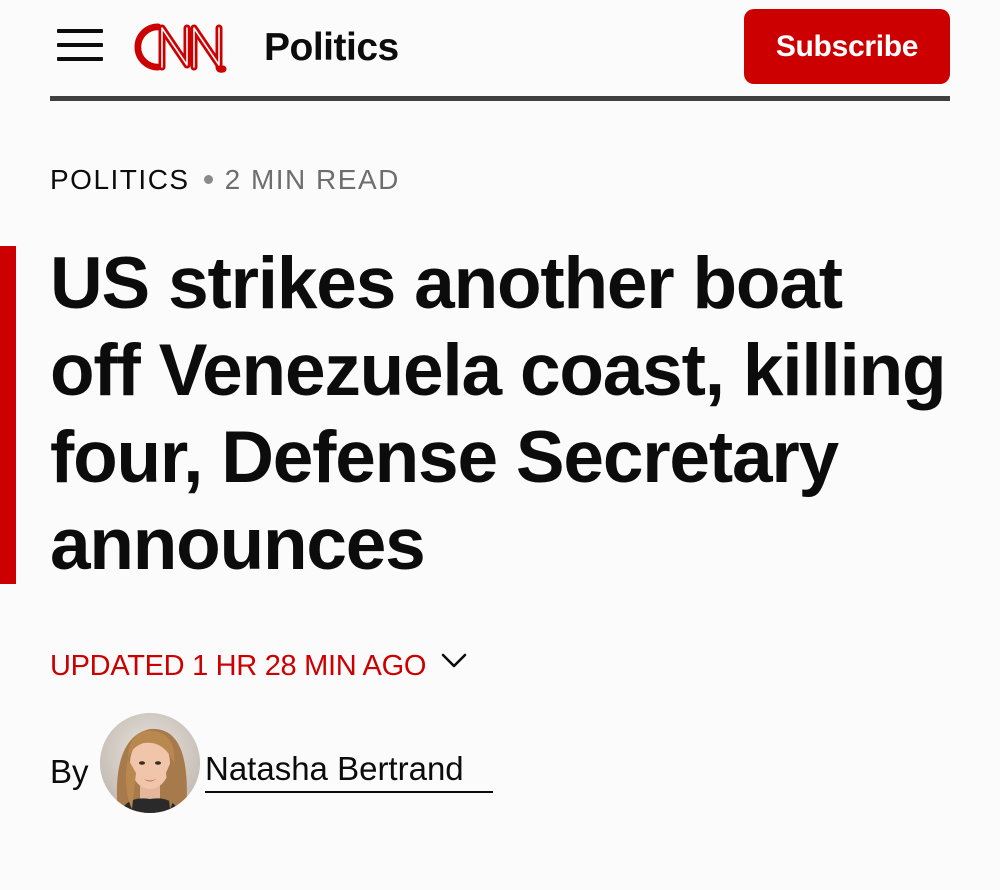 This screenshot has height=890, width=1000. Describe the element at coordinates (187, 47) in the screenshot. I see `cnn-logo` at that location.